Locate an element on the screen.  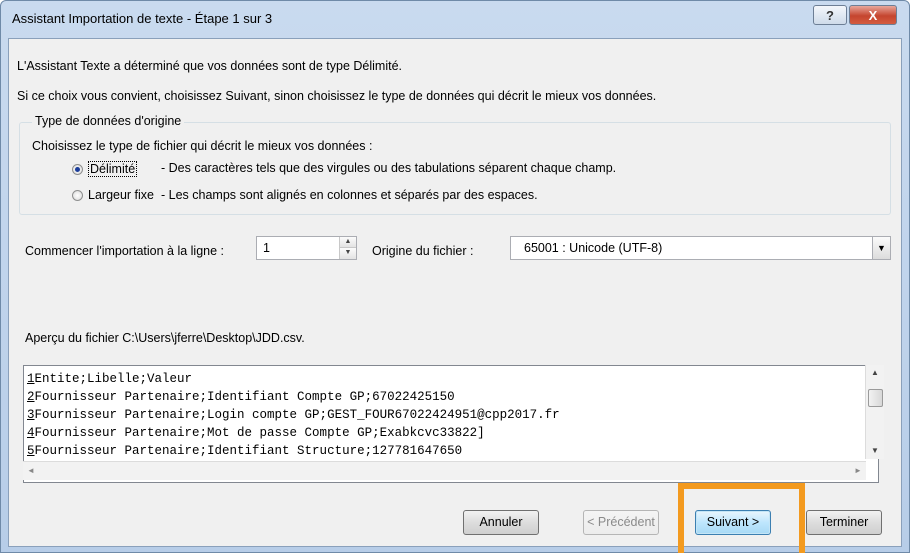
radio-button-delimited is located at coordinates (77, 169).